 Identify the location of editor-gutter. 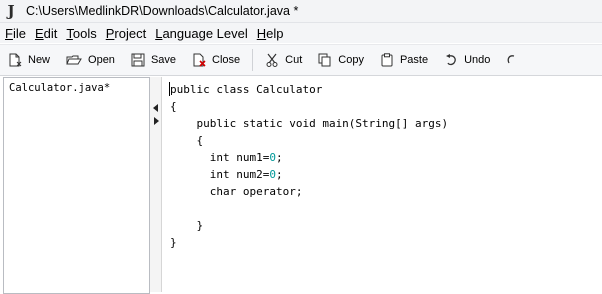
(156, 184).